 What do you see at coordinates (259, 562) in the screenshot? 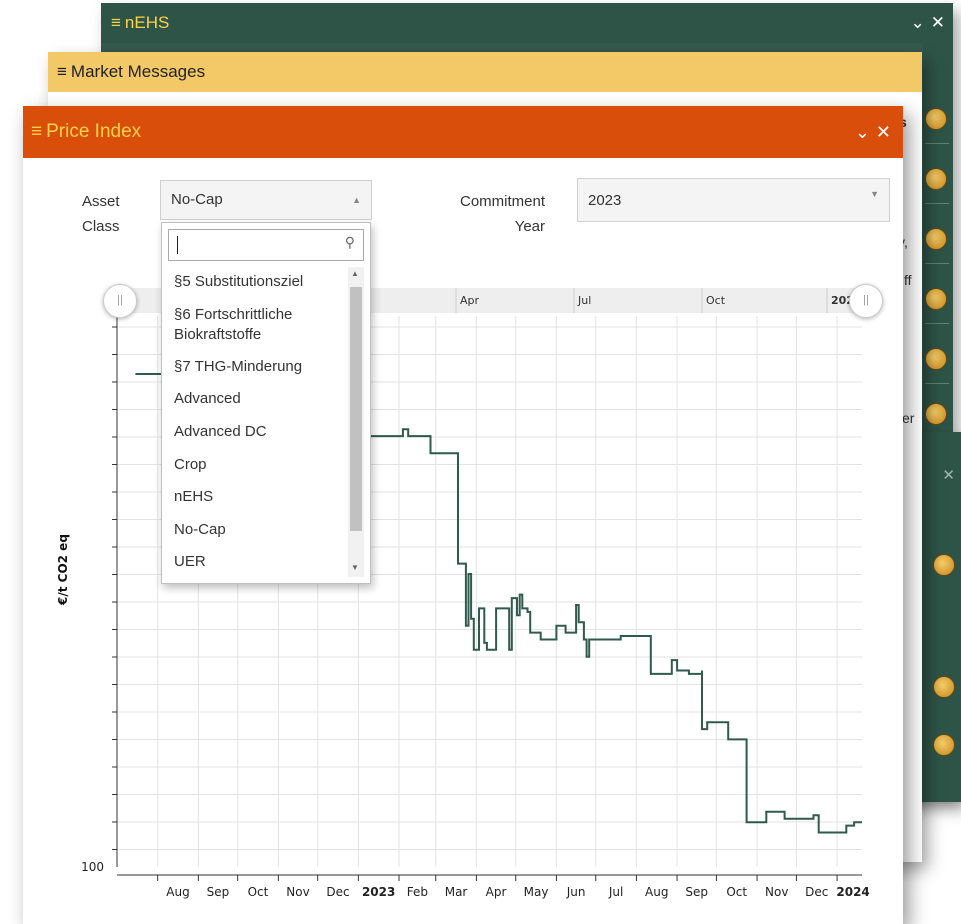
I see `dropdown-option: UER` at bounding box center [259, 562].